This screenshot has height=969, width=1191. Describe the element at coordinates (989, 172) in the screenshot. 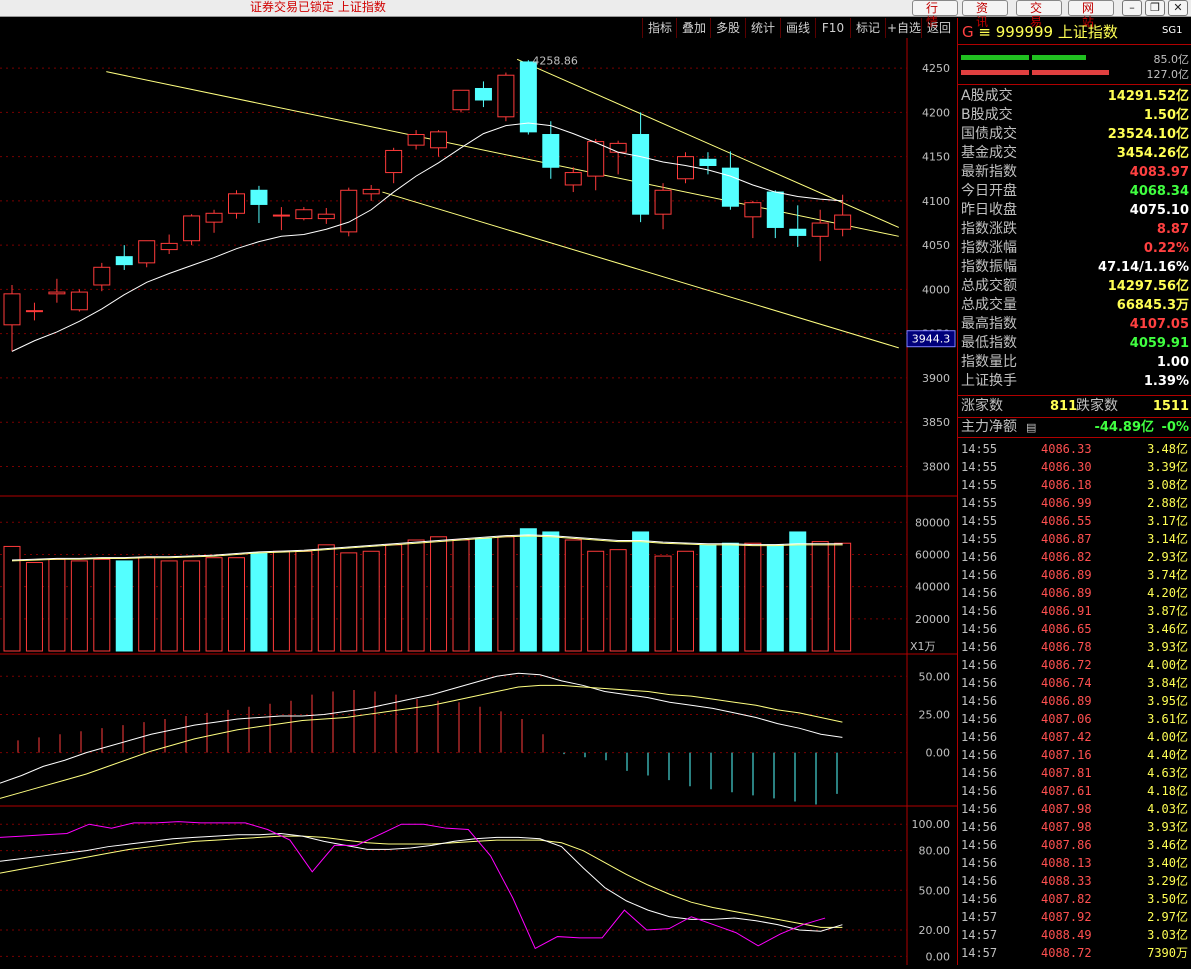

I see `quote-field-label: 最新指数` at that location.